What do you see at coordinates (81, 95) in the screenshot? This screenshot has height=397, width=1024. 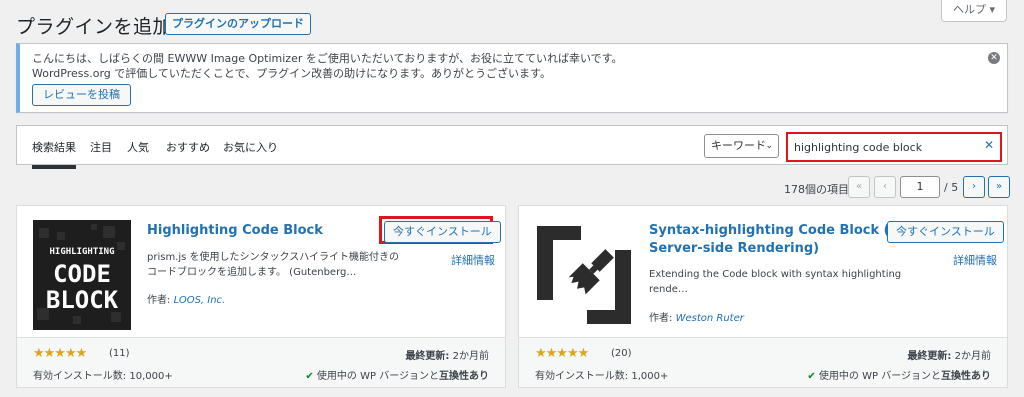 I see `post-review-button: レビューを投稿` at bounding box center [81, 95].